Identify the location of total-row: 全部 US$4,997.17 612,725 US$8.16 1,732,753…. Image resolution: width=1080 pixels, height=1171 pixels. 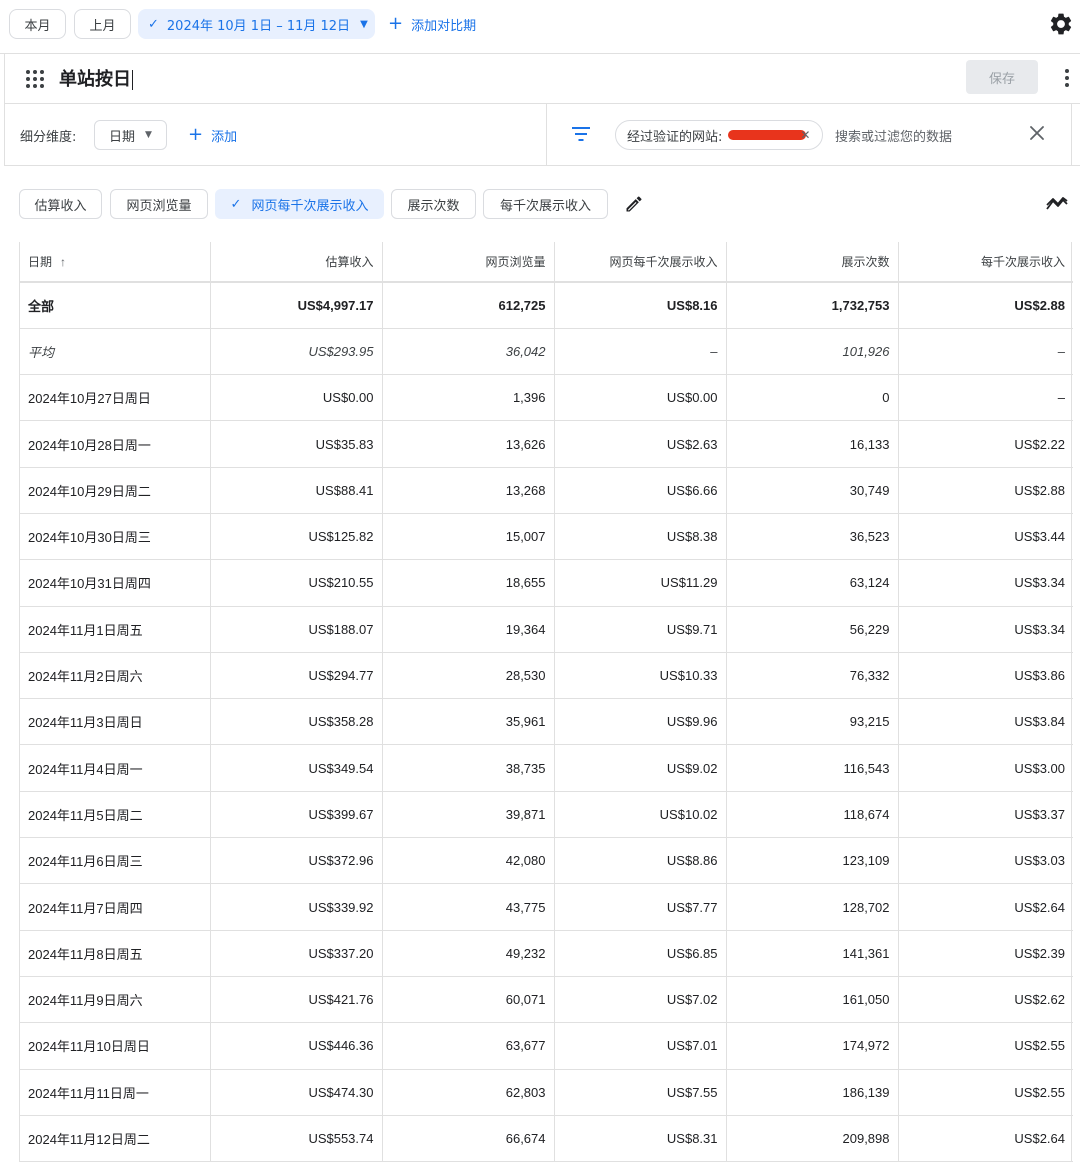
(546, 305).